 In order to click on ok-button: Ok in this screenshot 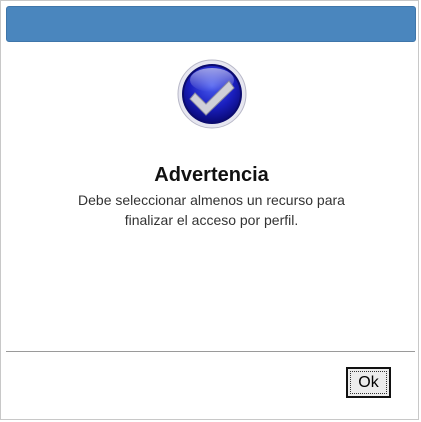, I will do `click(368, 382)`.